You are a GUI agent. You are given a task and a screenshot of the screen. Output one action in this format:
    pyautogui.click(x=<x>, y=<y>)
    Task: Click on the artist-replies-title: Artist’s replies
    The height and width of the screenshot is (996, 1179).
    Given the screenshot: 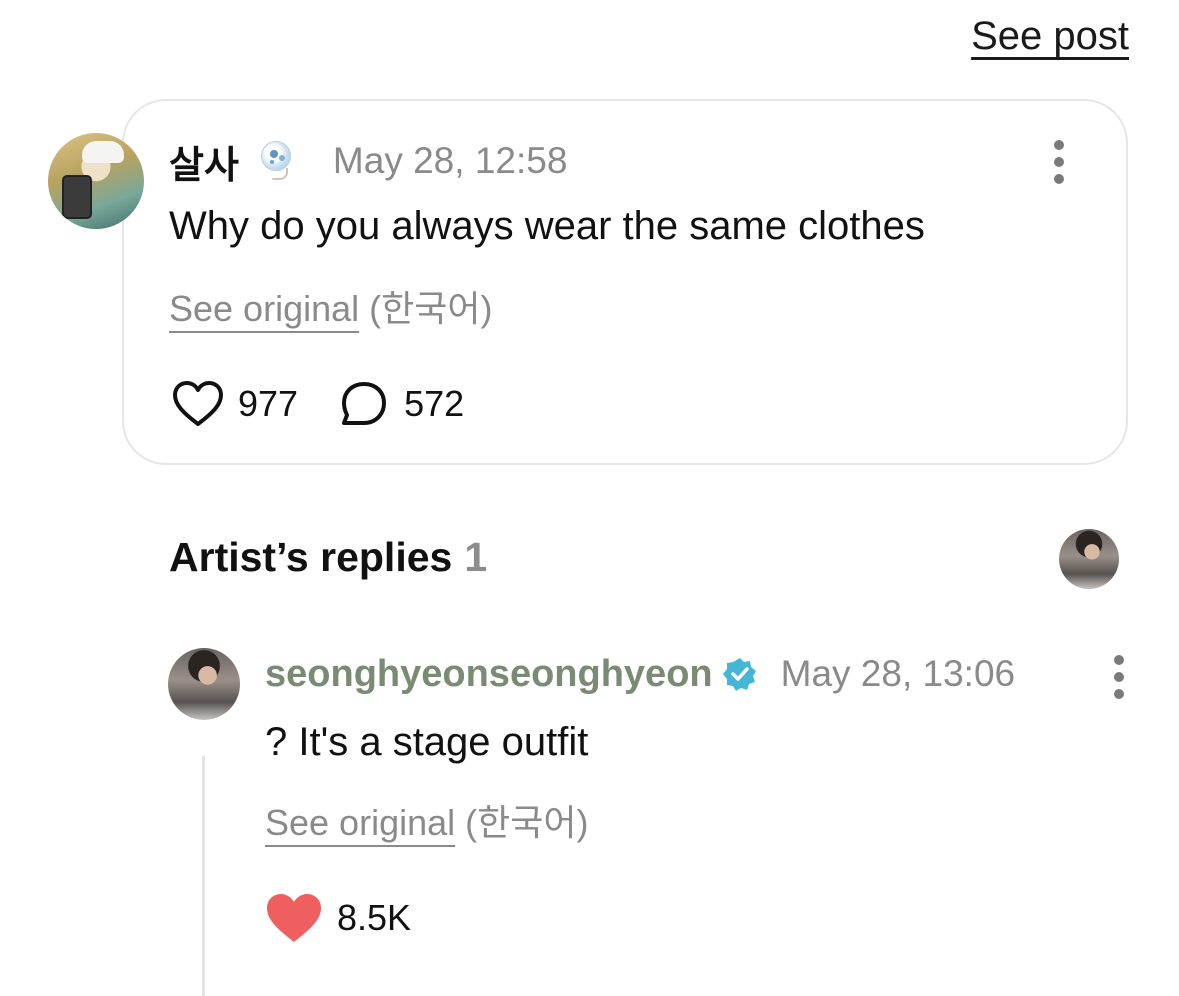 What is the action you would take?
    pyautogui.click(x=311, y=557)
    